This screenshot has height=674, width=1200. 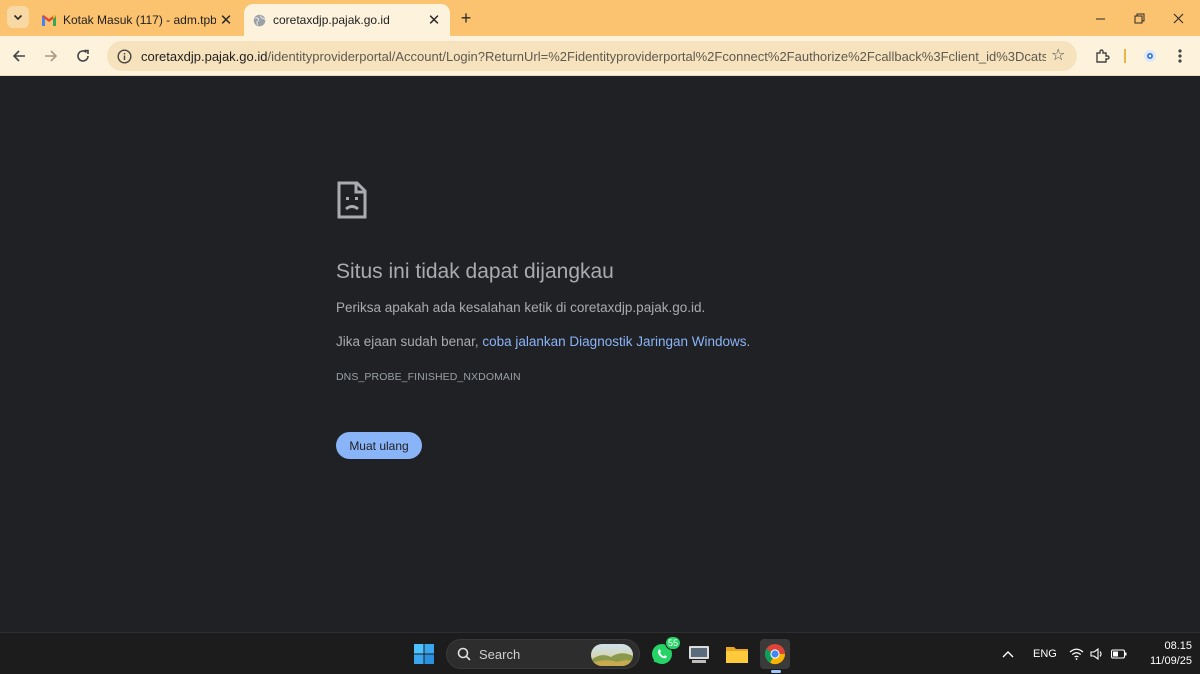 What do you see at coordinates (1125, 56) in the screenshot?
I see `toolbar-separator` at bounding box center [1125, 56].